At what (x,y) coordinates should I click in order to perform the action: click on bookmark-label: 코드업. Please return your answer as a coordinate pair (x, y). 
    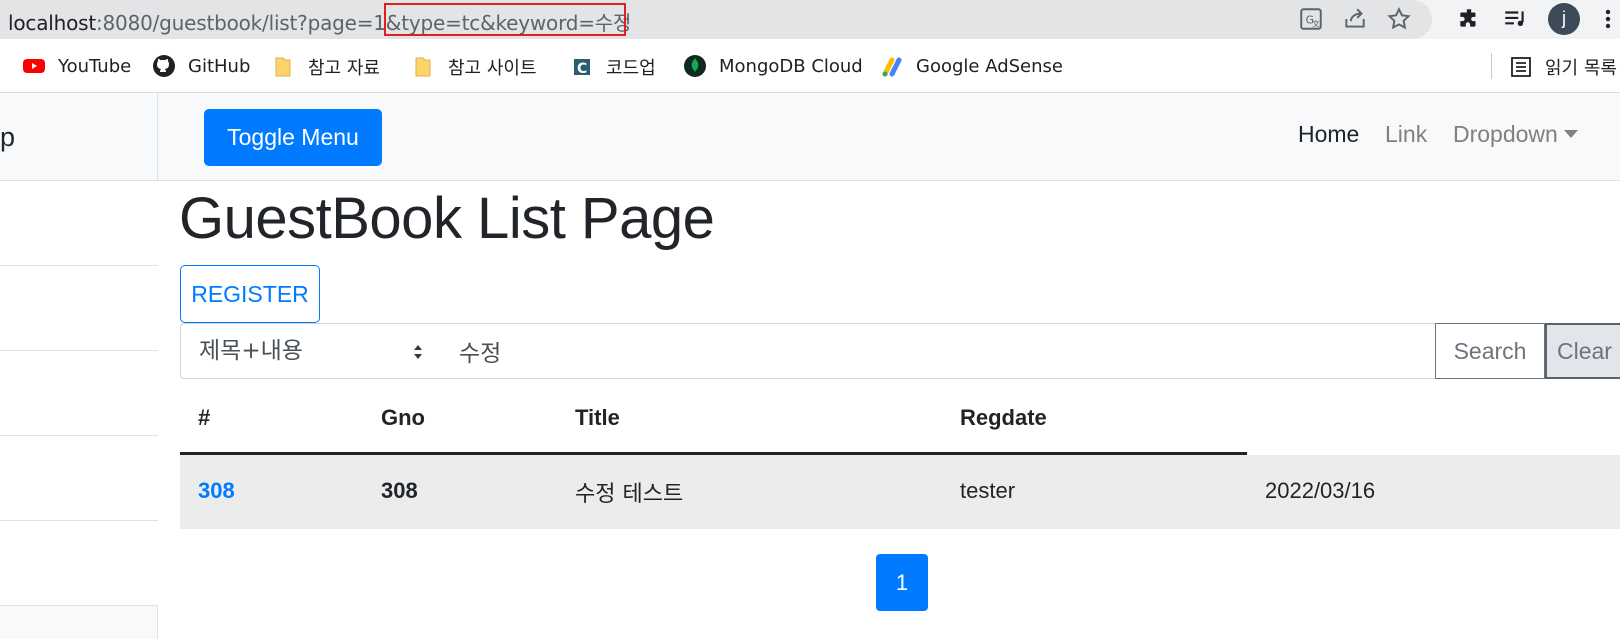
    Looking at the image, I should click on (631, 68).